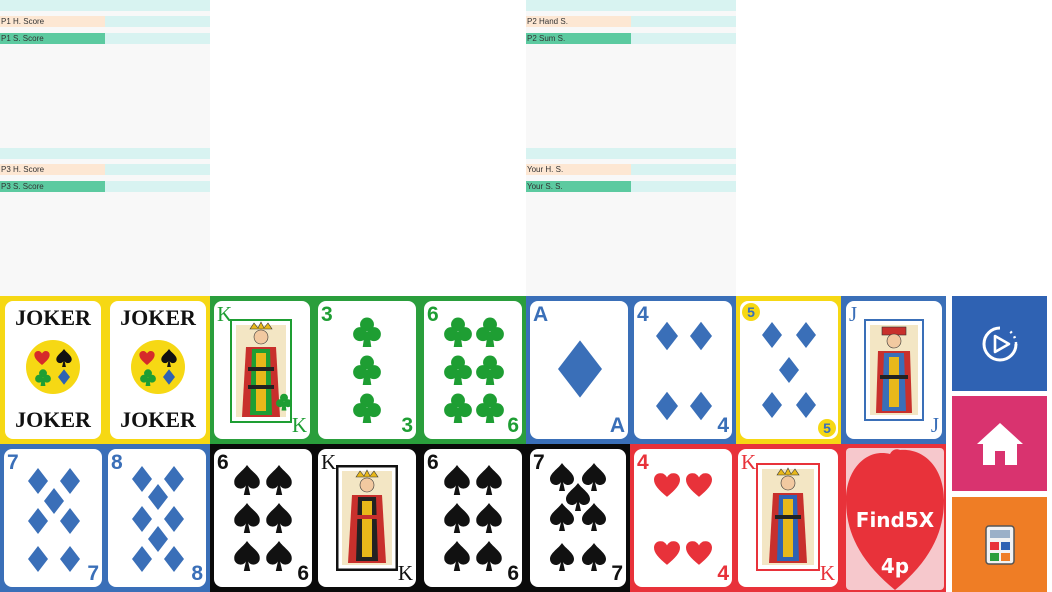 The image size is (1052, 592). I want to click on card-rank-bottom: J, so click(934, 425).